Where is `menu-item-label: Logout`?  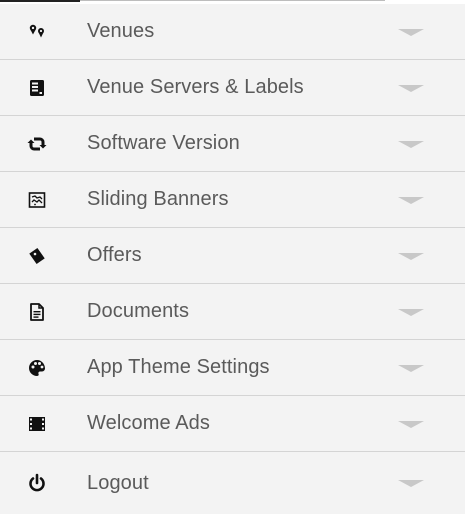
menu-item-label: Logout is located at coordinates (118, 482).